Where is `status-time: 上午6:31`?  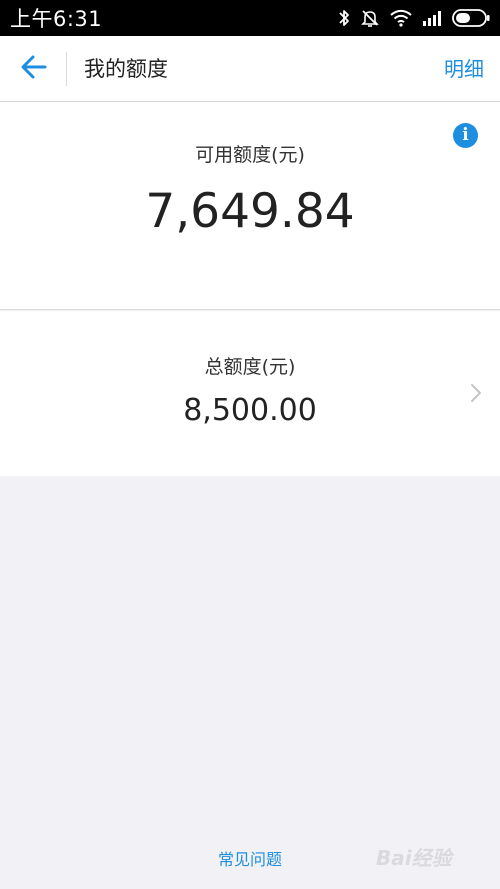 status-time: 上午6:31 is located at coordinates (56, 19).